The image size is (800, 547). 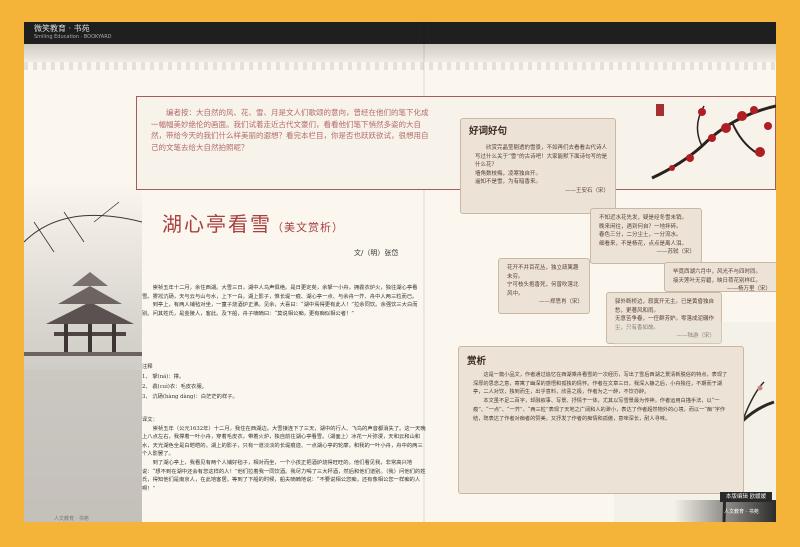 I want to click on brand-cn: 微笑教育 · 书苑, so click(x=62, y=28).